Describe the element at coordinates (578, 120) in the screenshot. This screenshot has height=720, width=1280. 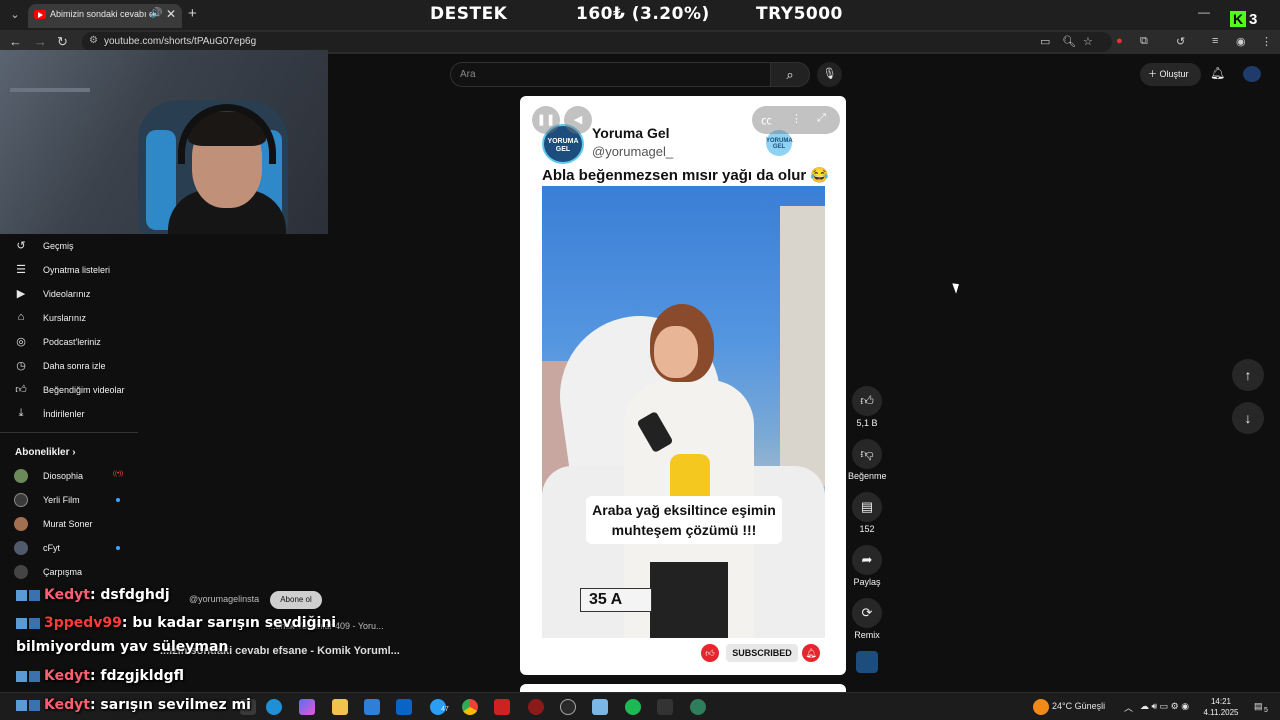
I see `volume-icon: ◀` at that location.